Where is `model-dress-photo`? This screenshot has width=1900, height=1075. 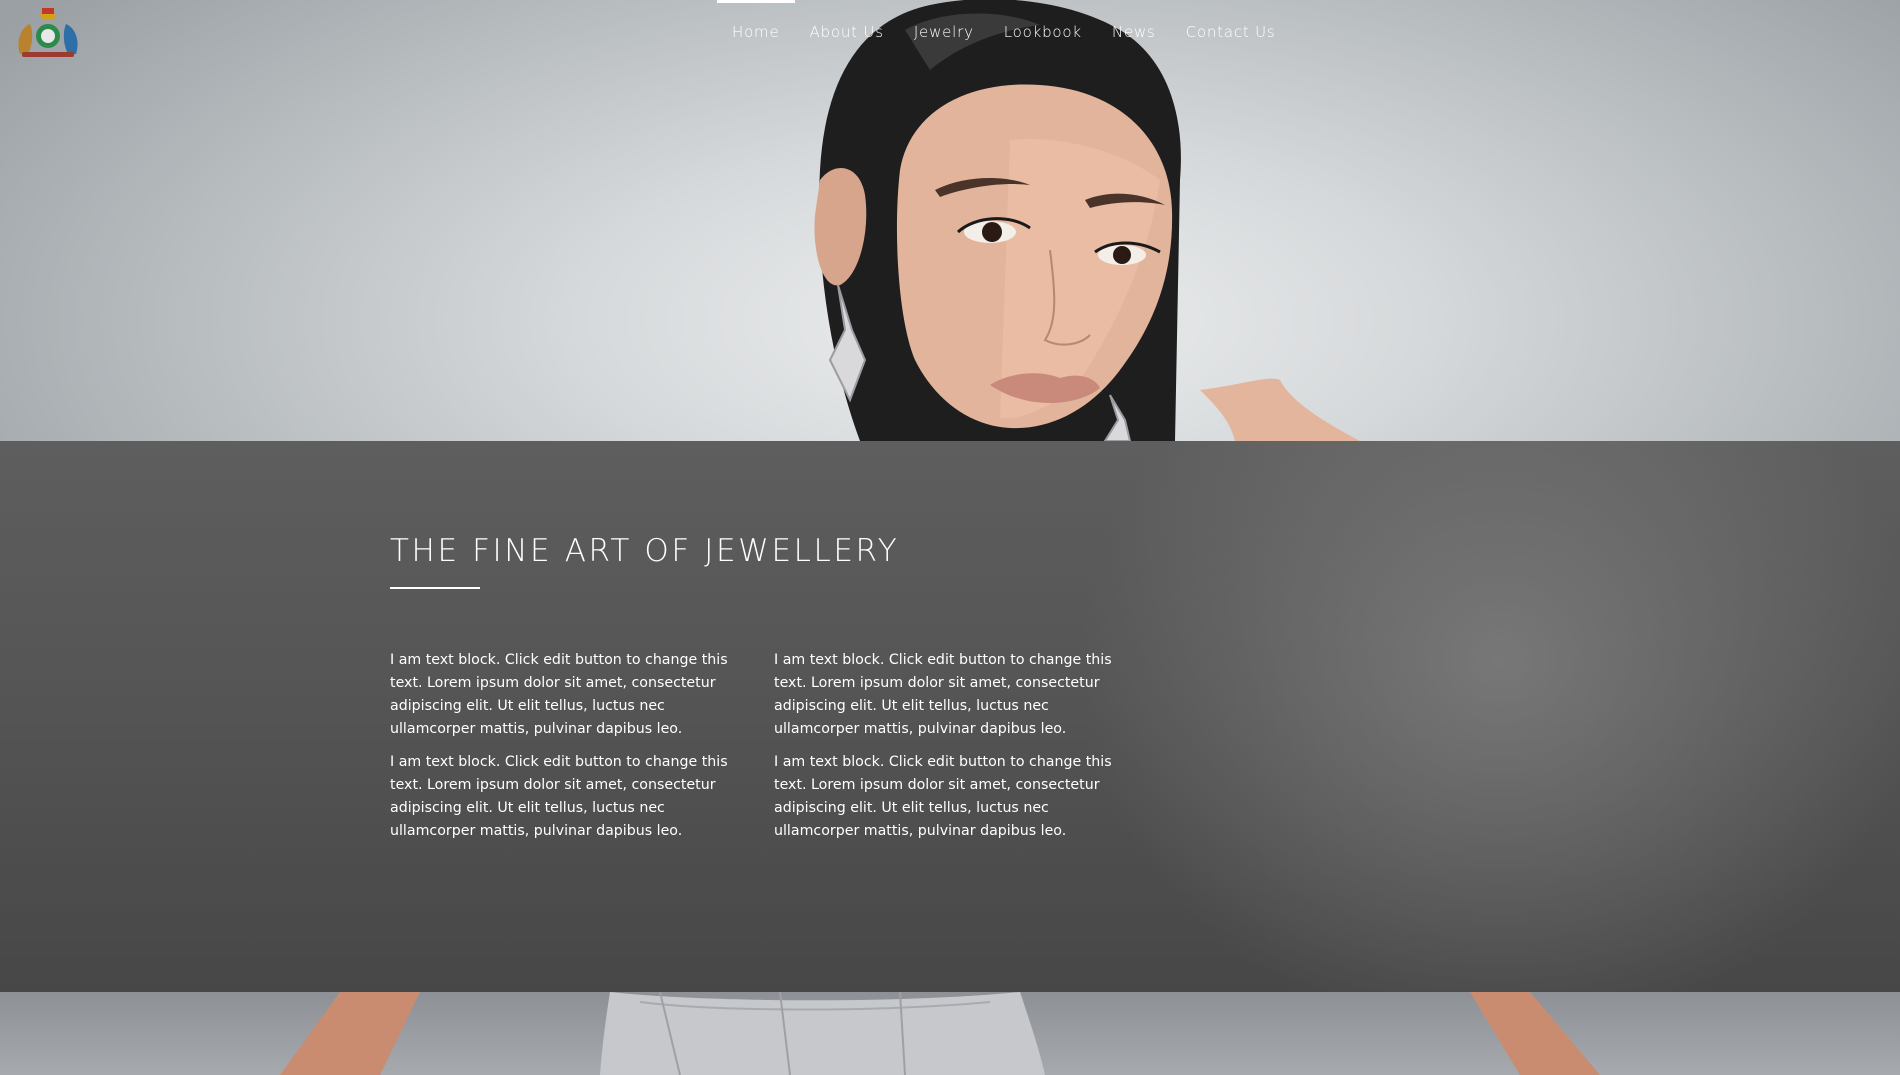 model-dress-photo is located at coordinates (940, 1033).